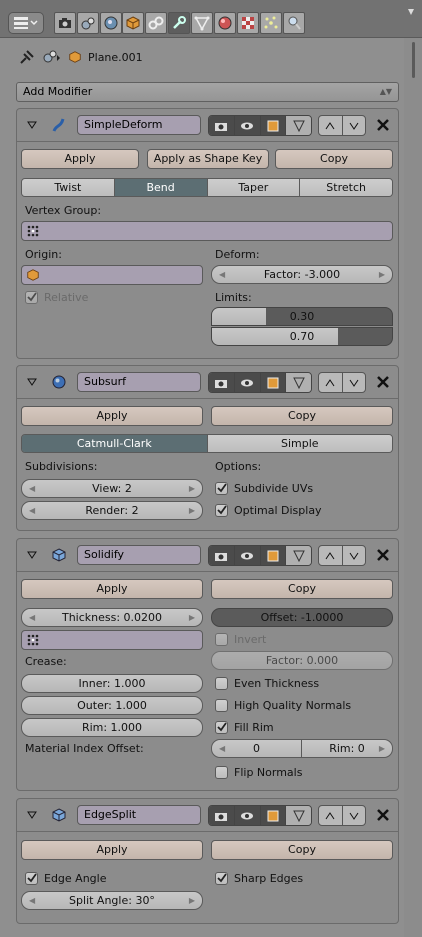 The height and width of the screenshot is (937, 422). Describe the element at coordinates (161, 187) in the screenshot. I see `mode-bend: Bend` at that location.